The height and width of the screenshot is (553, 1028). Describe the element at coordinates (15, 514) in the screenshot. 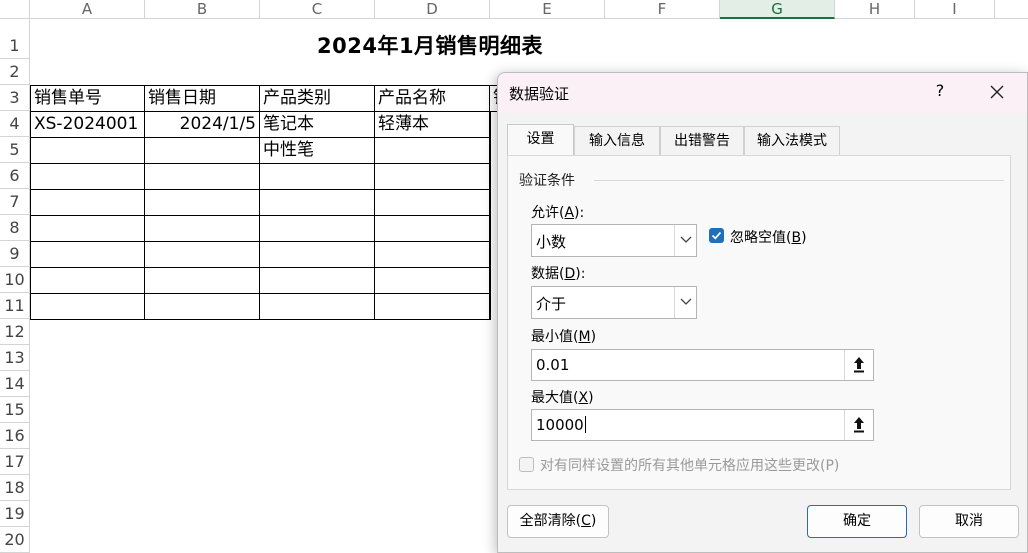

I see `row-header-19: 19` at that location.